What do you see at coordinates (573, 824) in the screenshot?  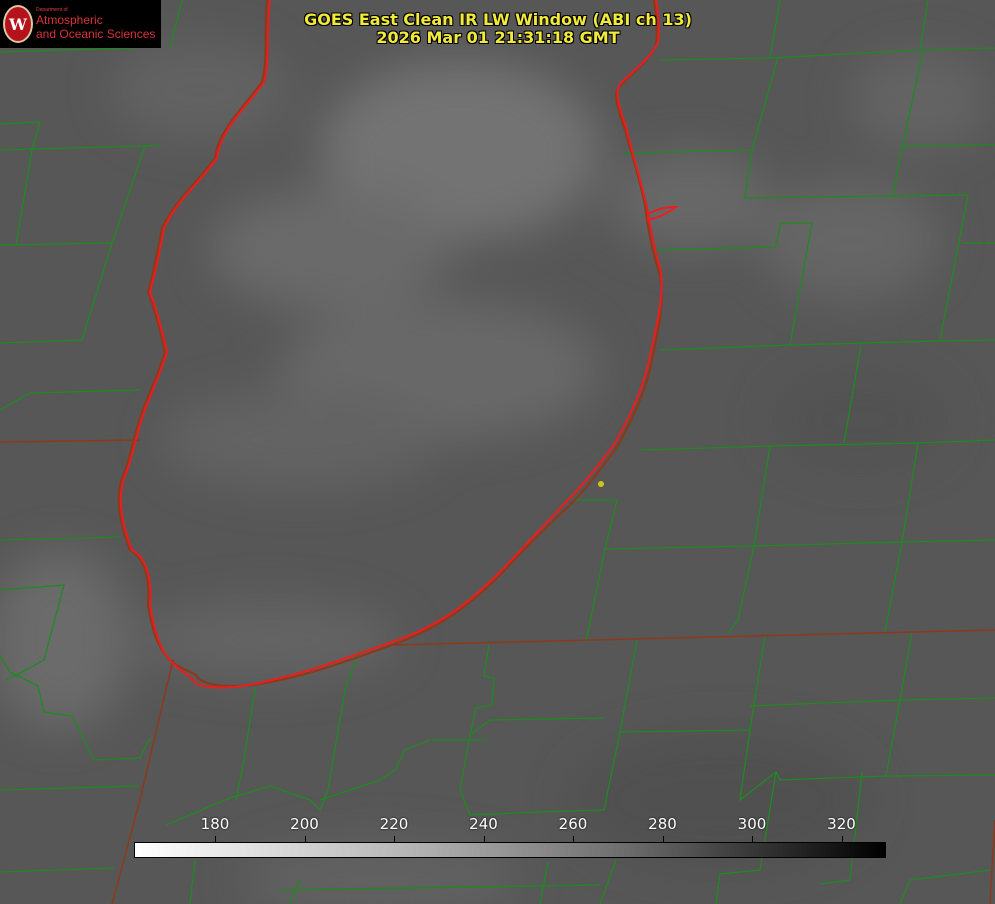 I see `colorbar-tick-label: 260` at bounding box center [573, 824].